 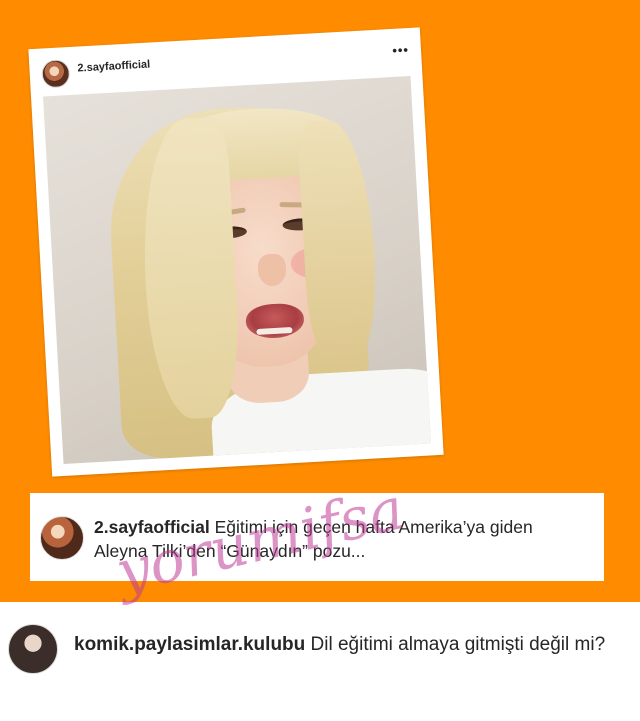 What do you see at coordinates (400, 50) in the screenshot?
I see `more-horizontal-icon: •••` at bounding box center [400, 50].